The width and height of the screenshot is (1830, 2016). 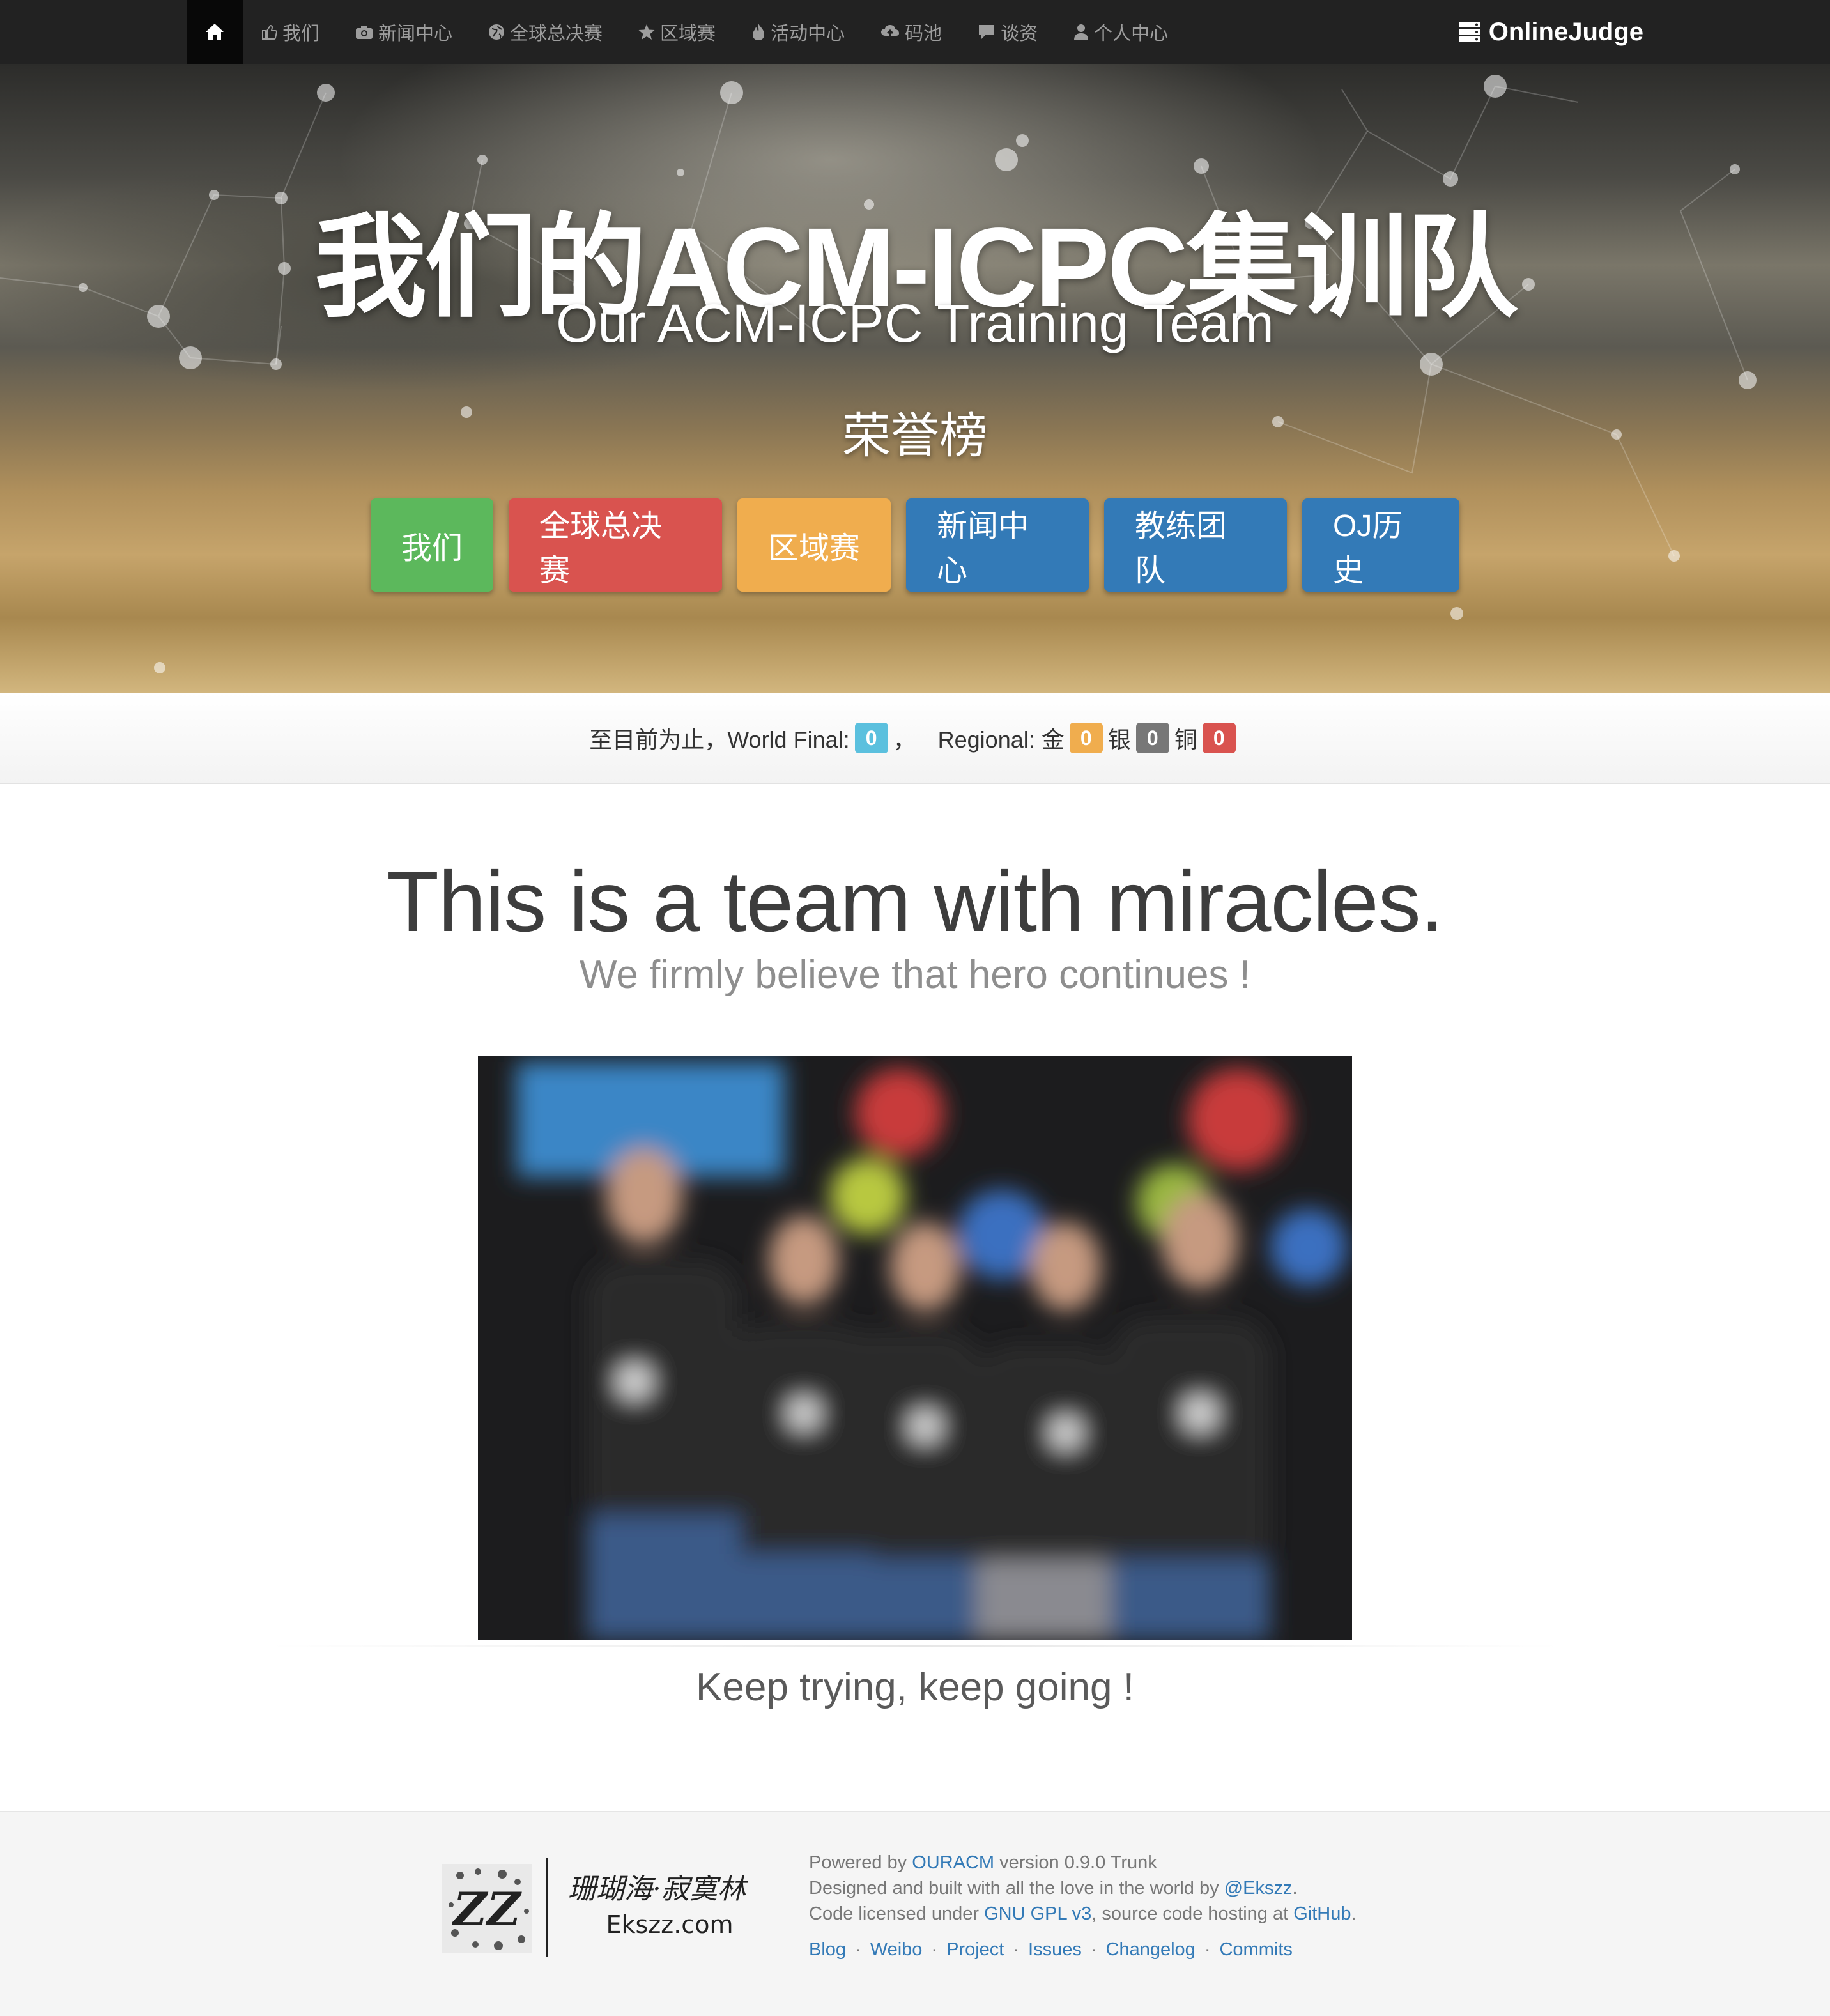 I want to click on commits-link: Commits, so click(x=1255, y=1950).